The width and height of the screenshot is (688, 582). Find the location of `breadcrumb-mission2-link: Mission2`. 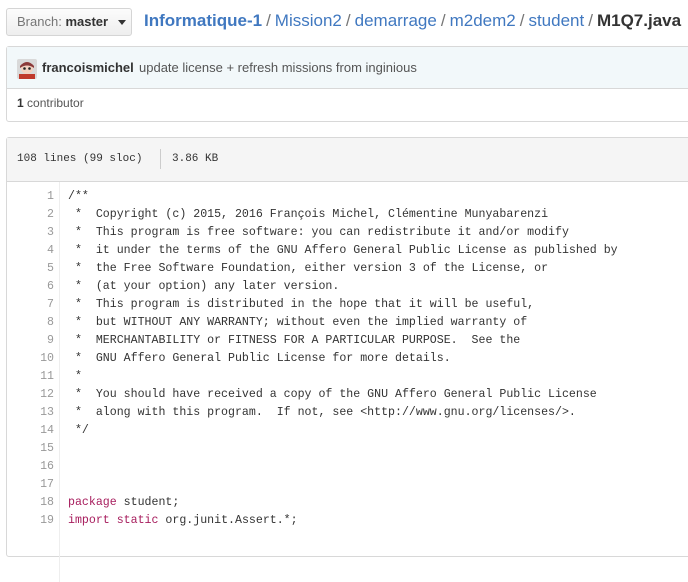

breadcrumb-mission2-link: Mission2 is located at coordinates (308, 20).